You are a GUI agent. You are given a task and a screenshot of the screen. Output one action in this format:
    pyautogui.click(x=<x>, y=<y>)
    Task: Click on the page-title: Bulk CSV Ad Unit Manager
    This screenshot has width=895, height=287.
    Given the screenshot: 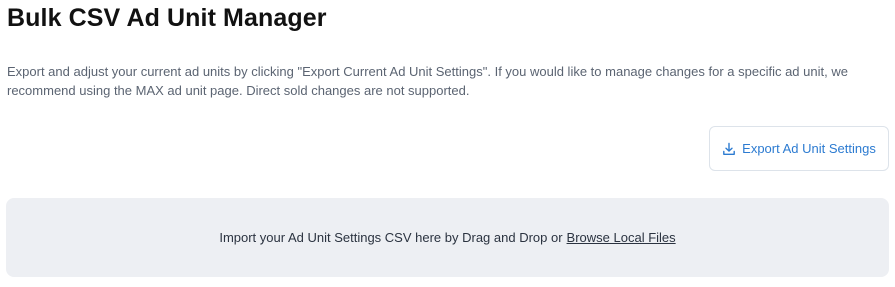 What is the action you would take?
    pyautogui.click(x=167, y=18)
    